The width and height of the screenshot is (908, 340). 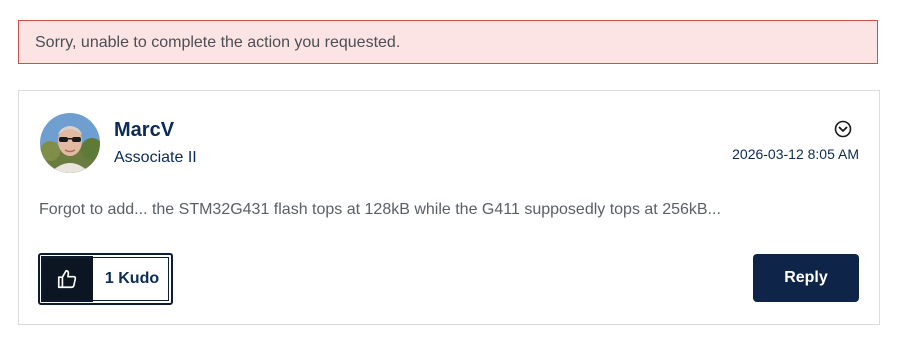 I want to click on thumbs-up-icon, so click(x=67, y=279).